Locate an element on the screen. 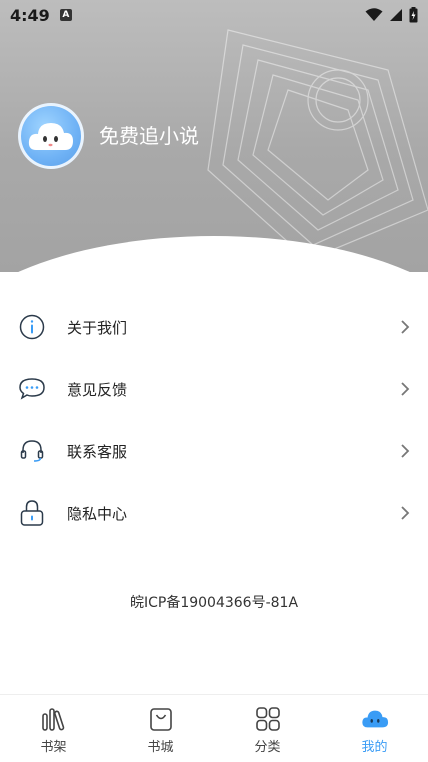 This screenshot has width=428, height=762. status-bar: 4:49 A is located at coordinates (214, 15).